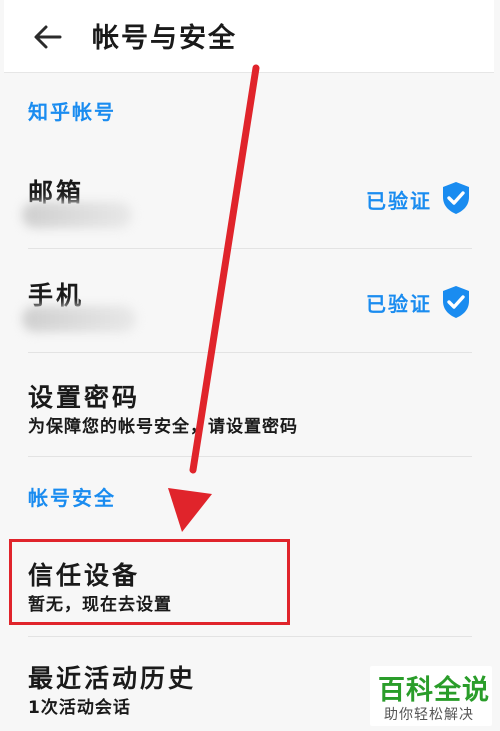 This screenshot has height=731, width=500. Describe the element at coordinates (434, 690) in the screenshot. I see `watermark-title: 百科全说` at that location.